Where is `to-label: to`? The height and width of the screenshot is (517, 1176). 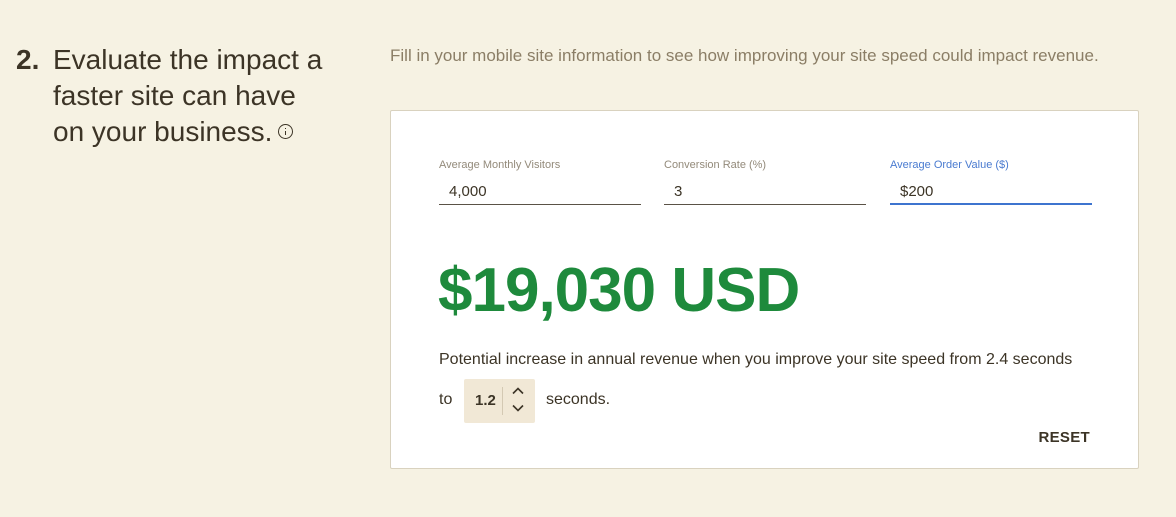
to-label: to is located at coordinates (446, 399).